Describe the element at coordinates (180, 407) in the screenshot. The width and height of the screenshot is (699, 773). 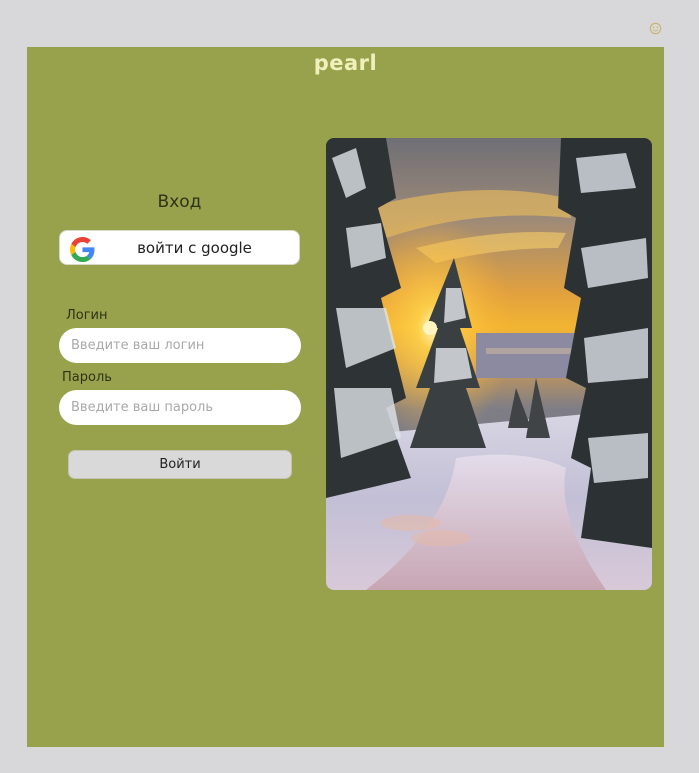
I see `password-input` at that location.